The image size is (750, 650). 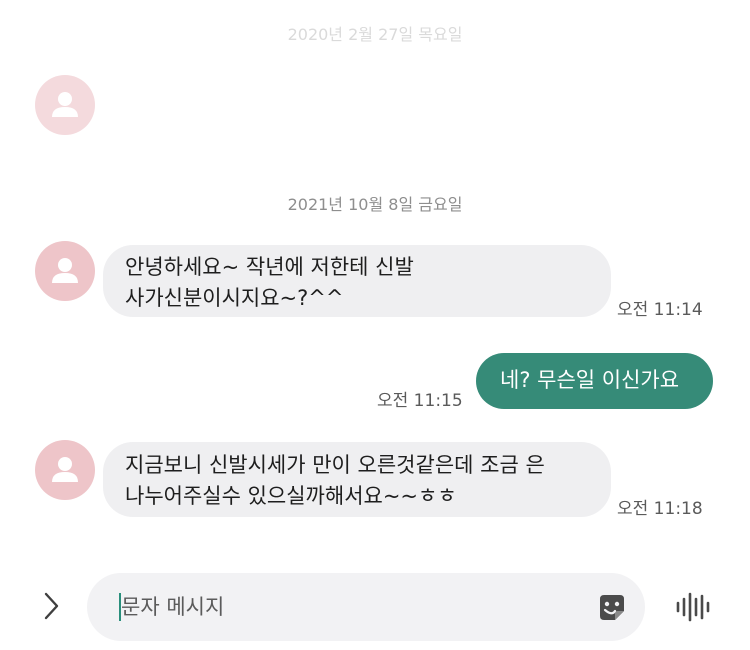 I want to click on message-text-line: 나누어주실수 있으실까해서요~~ㅎㅎ, so click(x=291, y=496).